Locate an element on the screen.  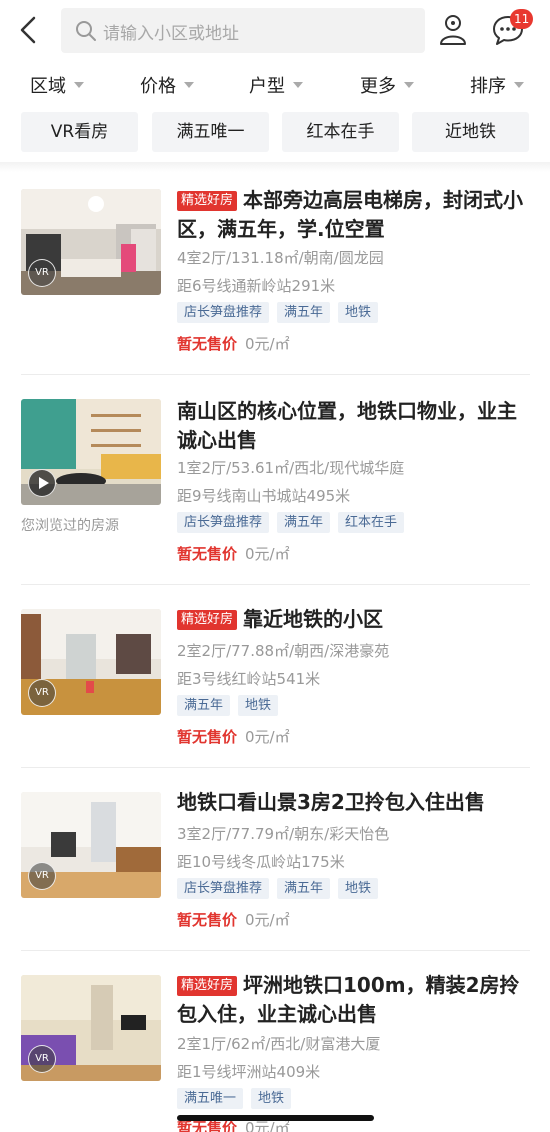
listing-title: 地铁口看山景3房2卫拎包入住出售 is located at coordinates (331, 802).